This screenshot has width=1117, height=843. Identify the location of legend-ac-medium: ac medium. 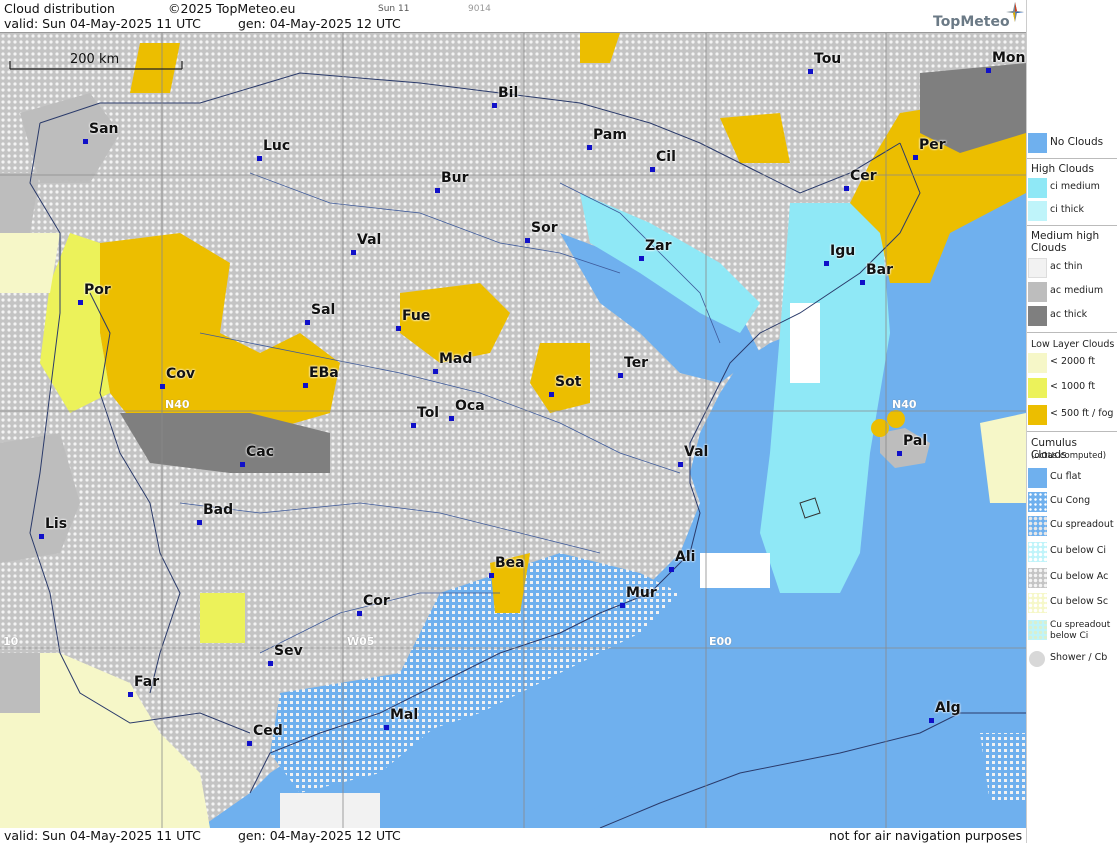
(1072, 292).